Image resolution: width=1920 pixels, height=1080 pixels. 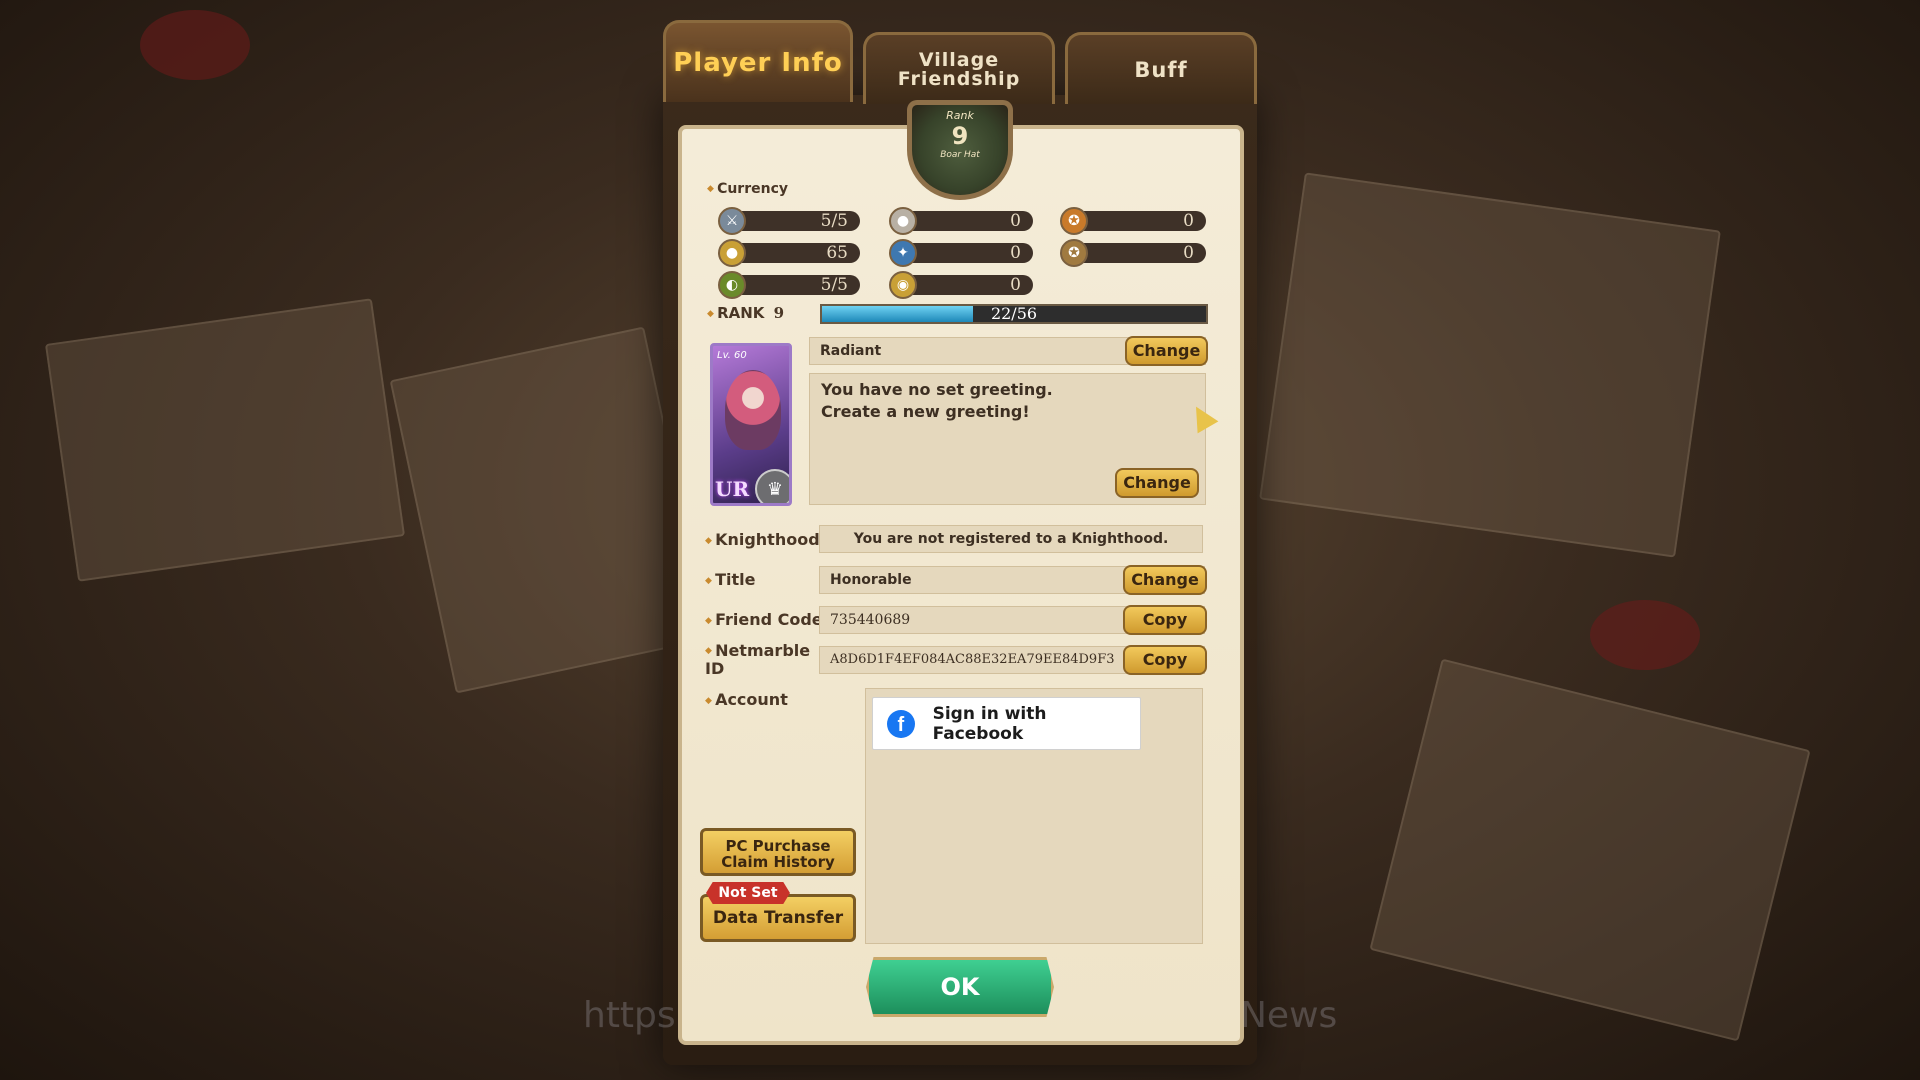 I want to click on currency-item: ● 0, so click(x=961, y=221).